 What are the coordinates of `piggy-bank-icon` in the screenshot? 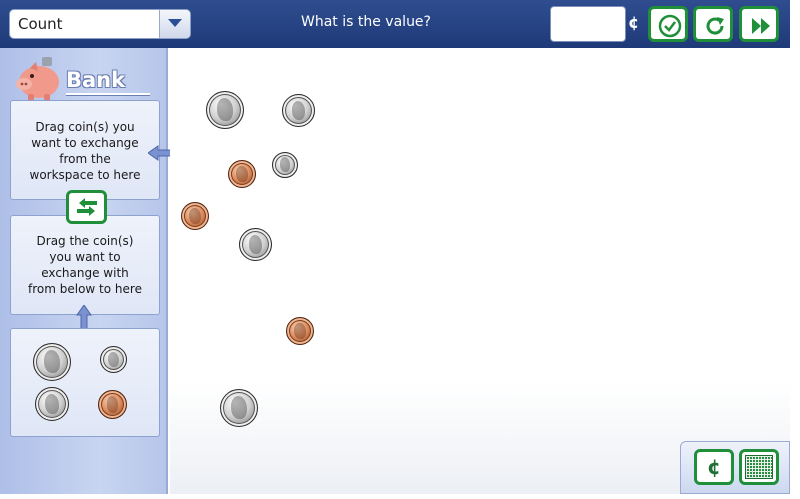 It's located at (37, 79).